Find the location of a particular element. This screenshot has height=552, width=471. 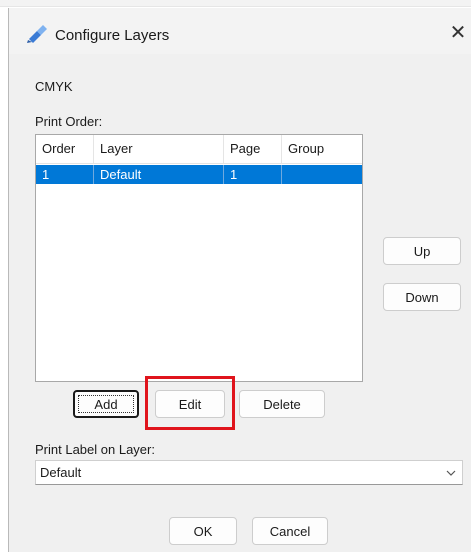

cell-layer: Default is located at coordinates (159, 174).